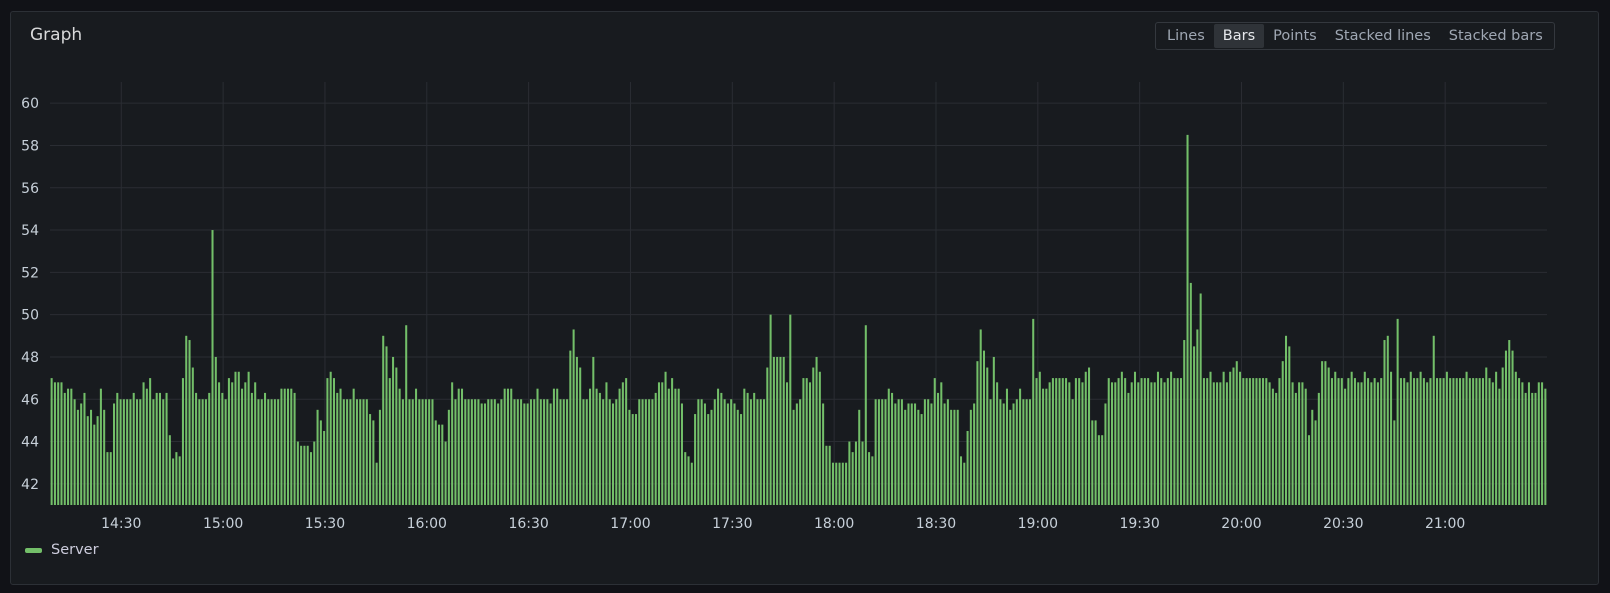  I want to click on y-tick-label: 44, so click(30, 443).